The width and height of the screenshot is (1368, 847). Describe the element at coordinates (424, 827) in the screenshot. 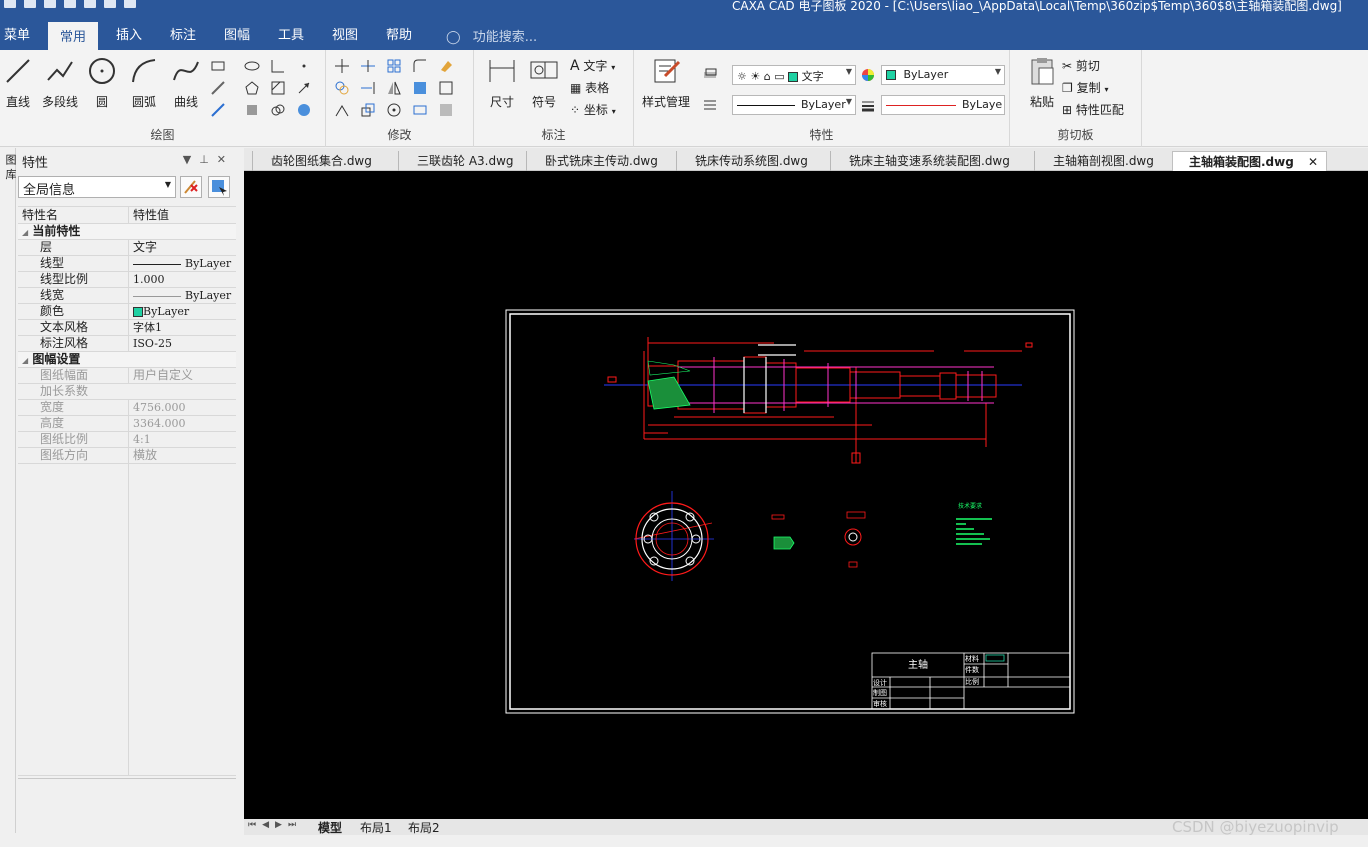

I see `layout-tab-2: 布局2` at that location.